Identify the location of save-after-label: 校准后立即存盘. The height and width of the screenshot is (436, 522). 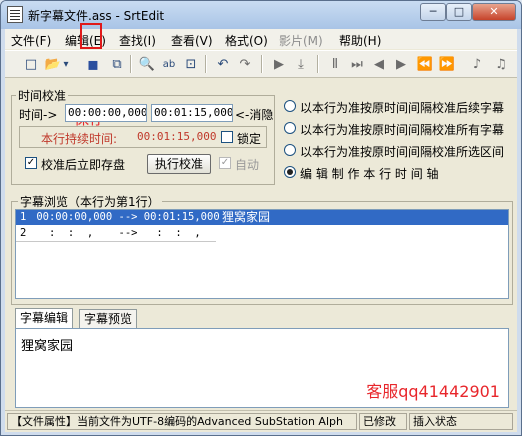
(83, 165).